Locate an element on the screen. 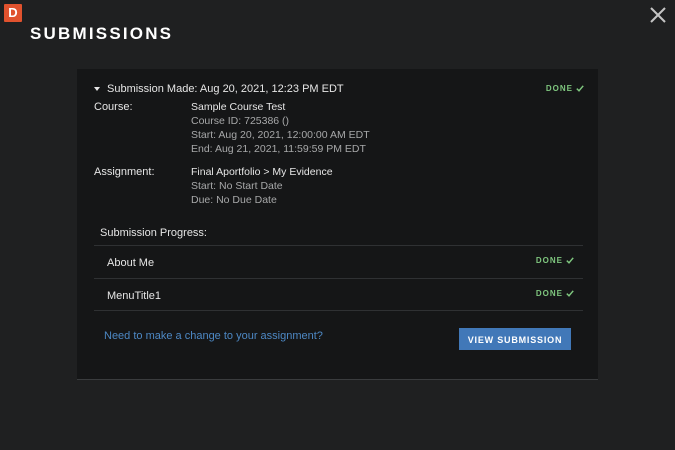 This screenshot has width=675, height=450. view-submission-button: VIEW SUBMISSION is located at coordinates (515, 339).